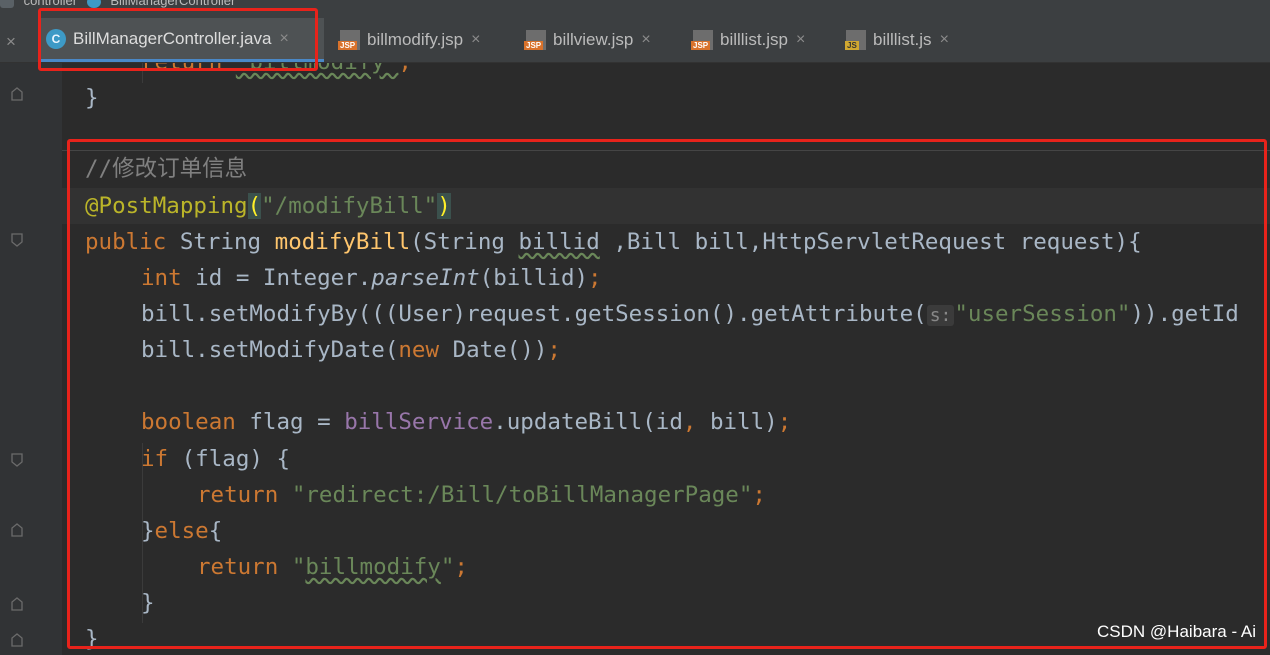 This screenshot has width=1270, height=655. What do you see at coordinates (50, 4) in the screenshot?
I see `breadcrumb-item-controller: controller` at bounding box center [50, 4].